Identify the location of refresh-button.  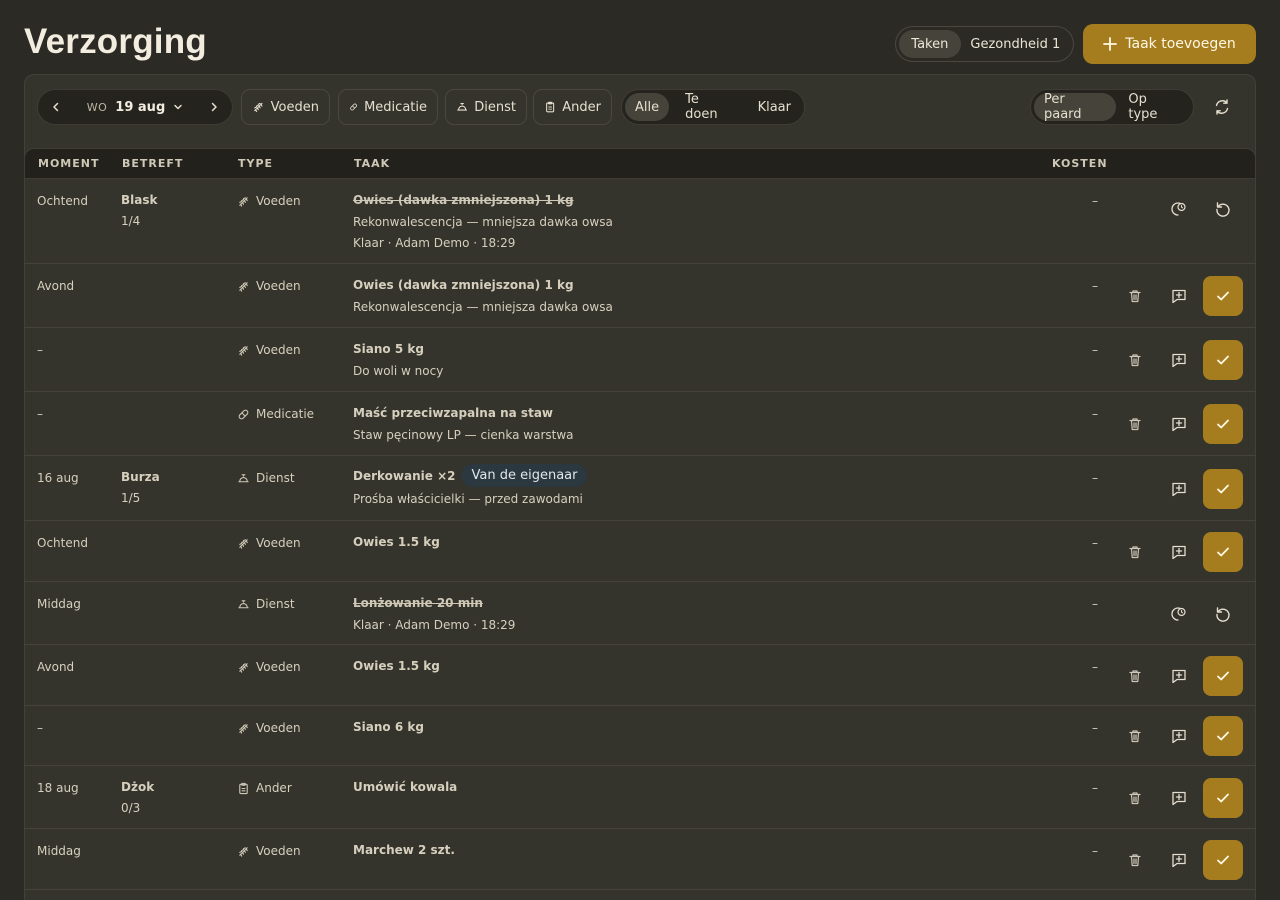
(1222, 107).